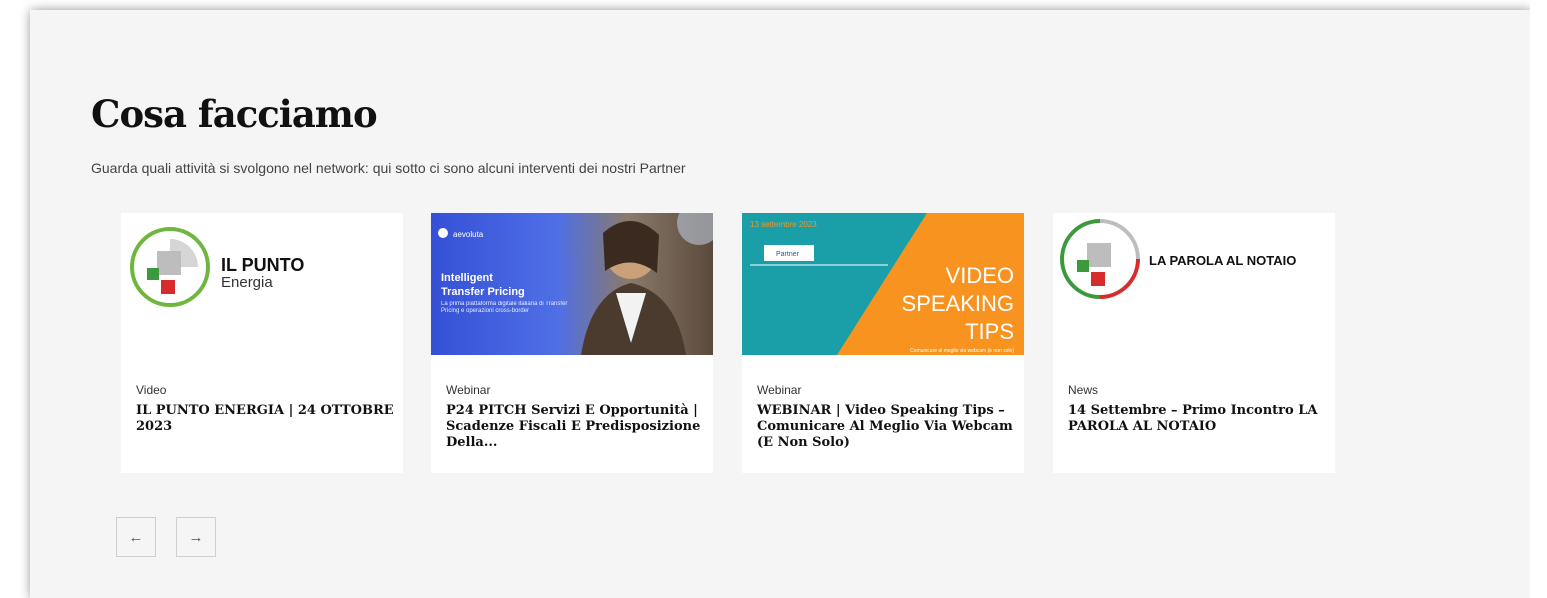 The height and width of the screenshot is (598, 1547). Describe the element at coordinates (467, 278) in the screenshot. I see `thumb-headline1: Intelligent` at that location.